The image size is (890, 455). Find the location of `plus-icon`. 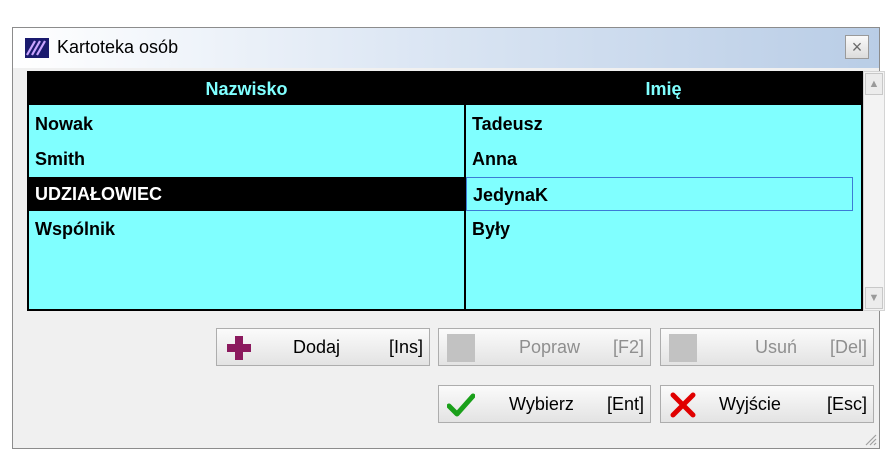

plus-icon is located at coordinates (239, 348).